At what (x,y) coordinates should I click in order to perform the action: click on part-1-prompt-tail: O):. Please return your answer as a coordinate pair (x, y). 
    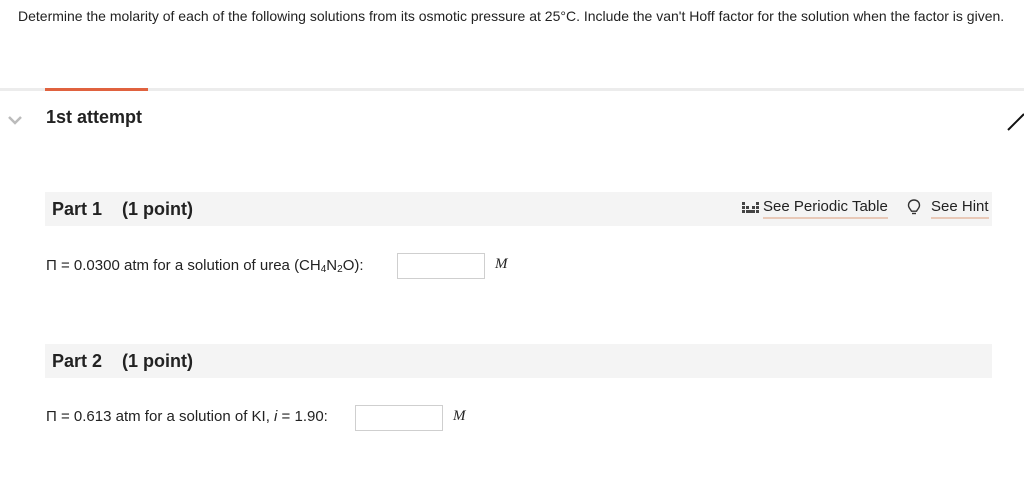
    Looking at the image, I should click on (353, 265).